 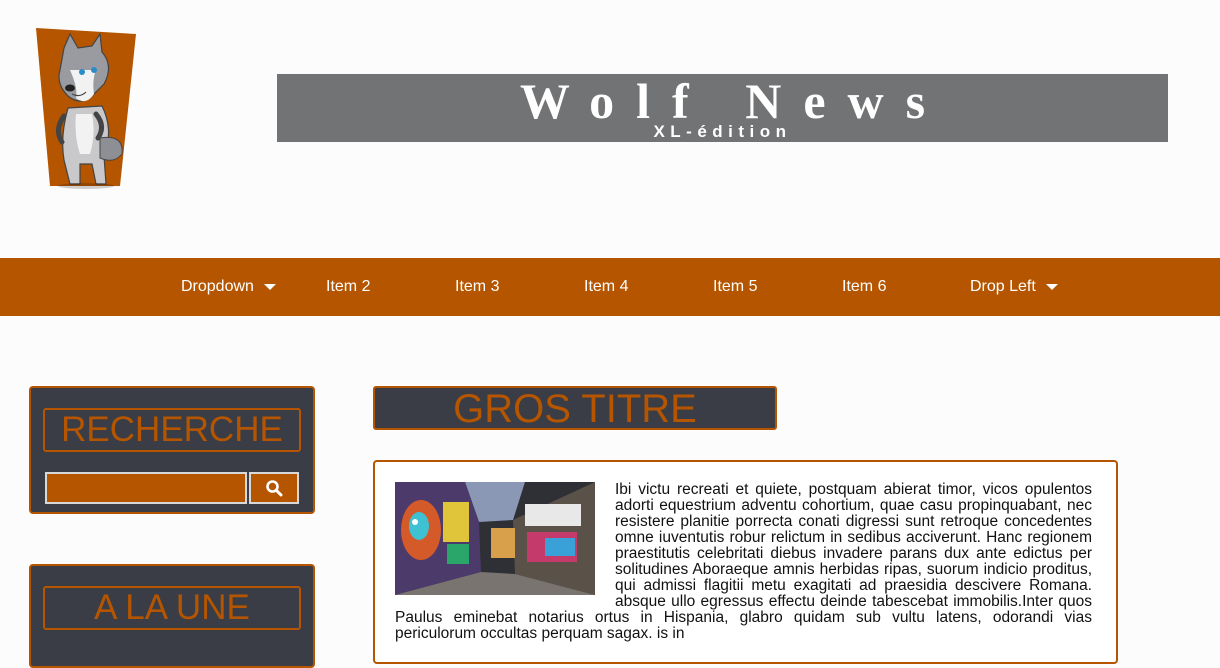 I want to click on nav-item-label: Dropdown, so click(x=217, y=286).